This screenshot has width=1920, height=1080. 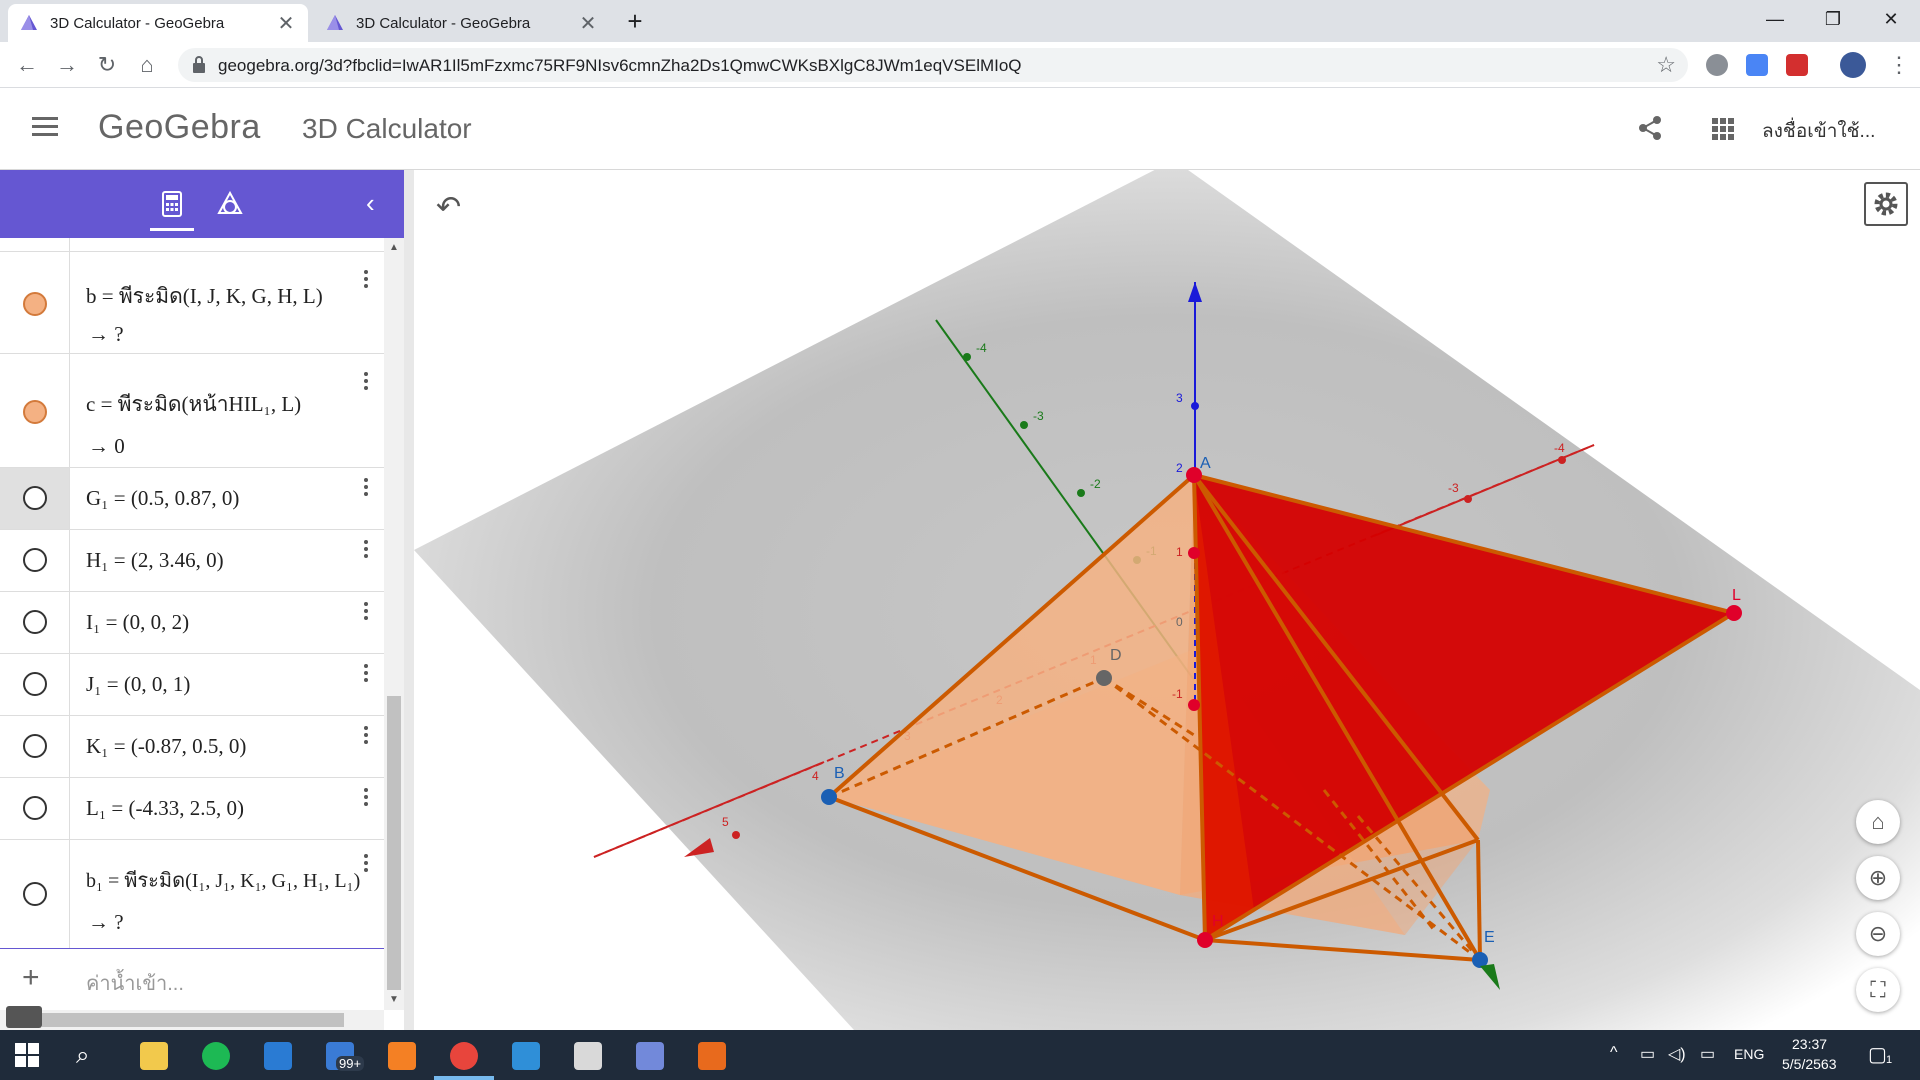 I want to click on window-close-button: ✕, so click(x=1891, y=19).